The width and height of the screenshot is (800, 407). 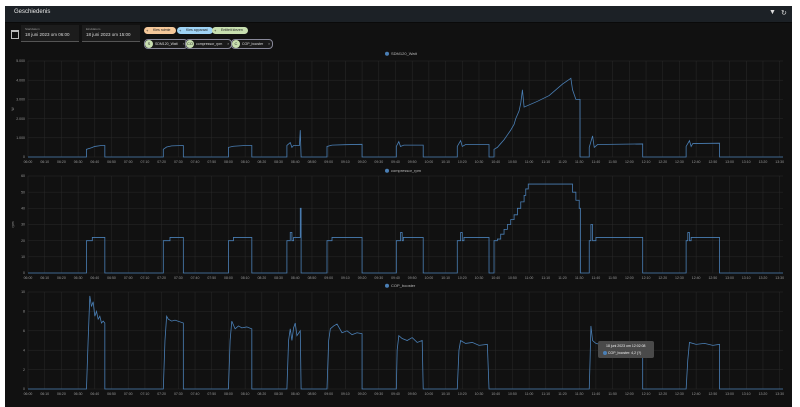 I want to click on x-tick-label: 11:30, so click(x=579, y=394).